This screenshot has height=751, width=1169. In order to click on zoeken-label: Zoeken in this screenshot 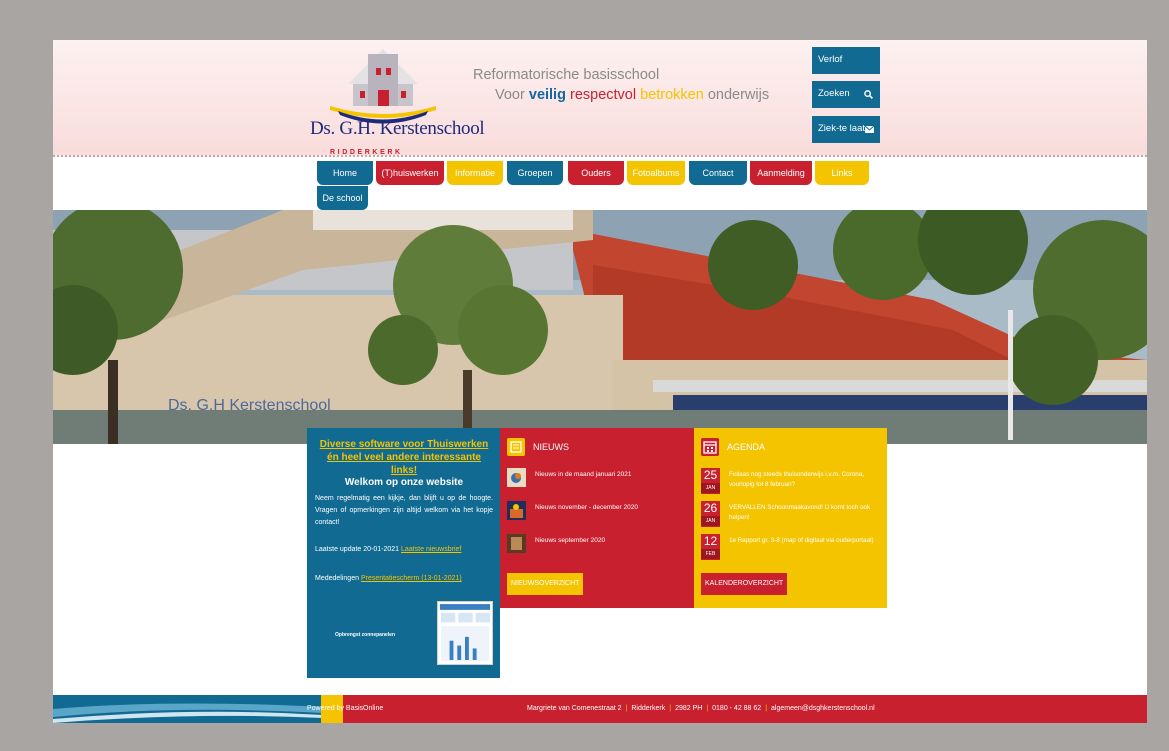, I will do `click(834, 93)`.